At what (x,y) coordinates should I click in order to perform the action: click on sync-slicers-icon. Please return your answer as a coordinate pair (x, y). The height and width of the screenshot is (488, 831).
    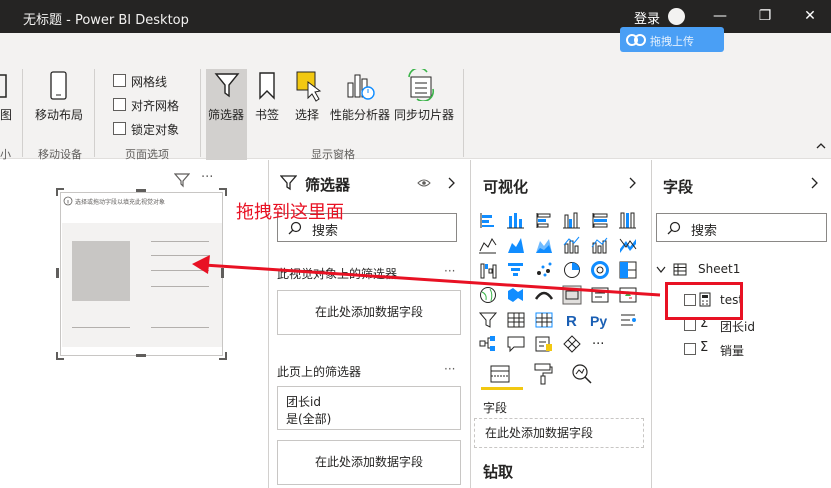
    Looking at the image, I should click on (421, 85).